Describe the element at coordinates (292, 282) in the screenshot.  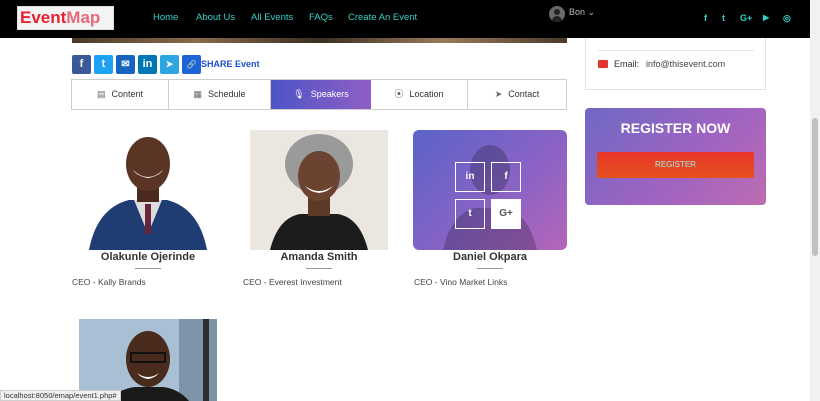
I see `speaker-role: CEO - Everest Investment` at that location.